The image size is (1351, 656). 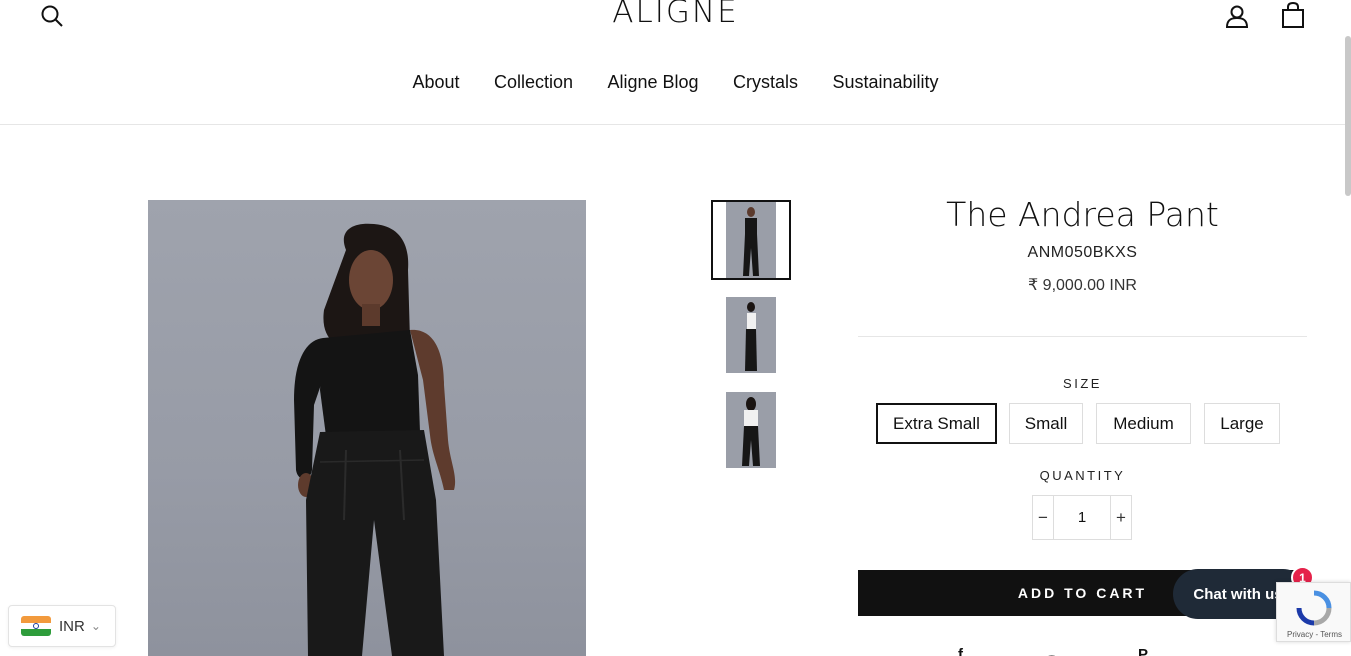 I want to click on size-option-medium: Medium, so click(x=1143, y=423).